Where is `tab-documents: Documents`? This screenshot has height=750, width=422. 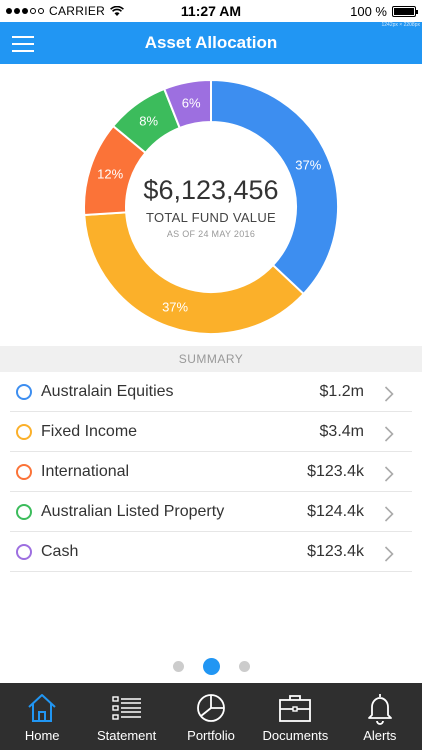
tab-documents: Documents is located at coordinates (295, 716).